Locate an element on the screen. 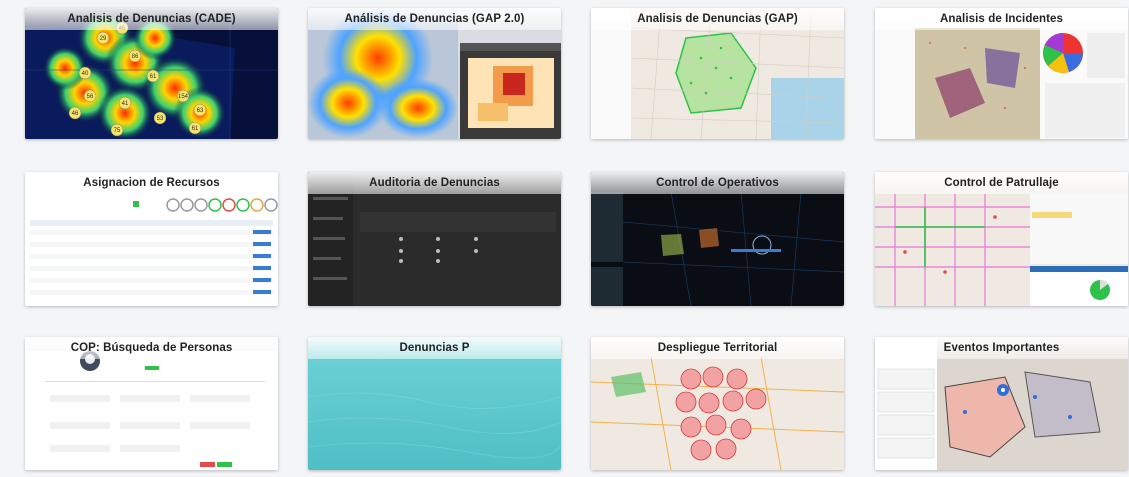 The width and height of the screenshot is (1129, 477). card-title: Auditoria de Denuncias is located at coordinates (434, 183).